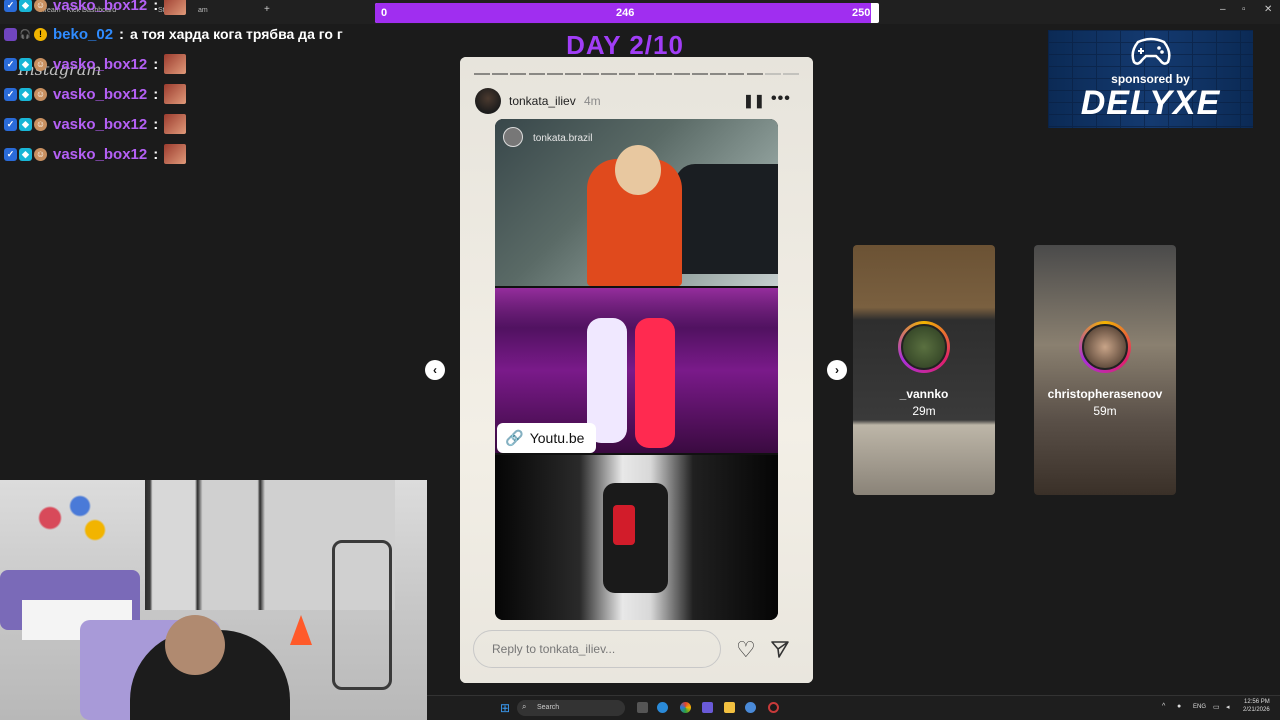 The height and width of the screenshot is (720, 1280). Describe the element at coordinates (1228, 707) in the screenshot. I see `volume-icon: ◂` at that location.